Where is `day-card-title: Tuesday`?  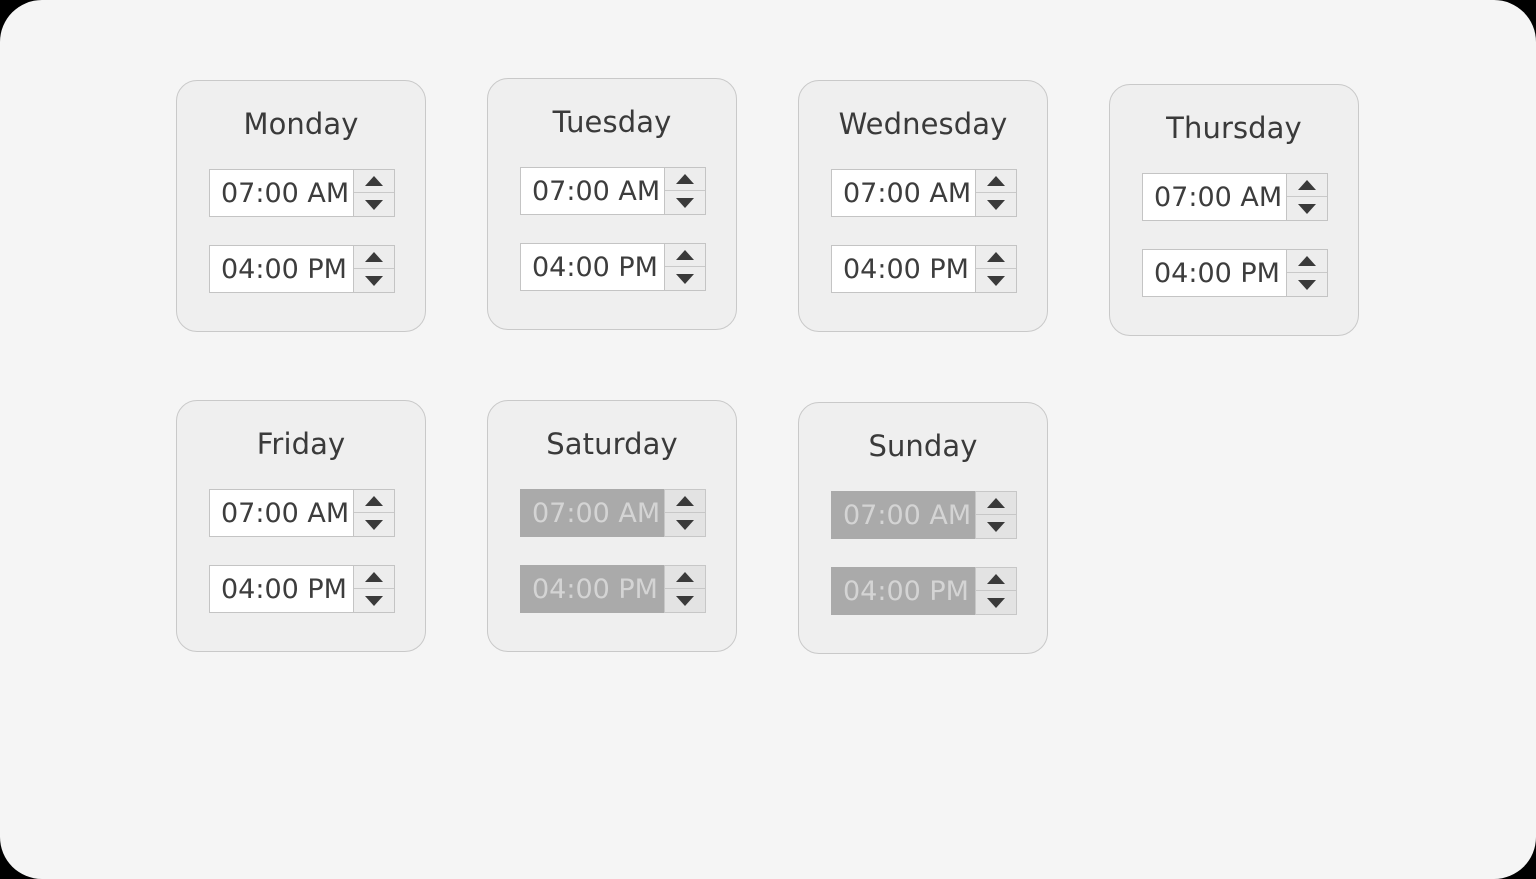 day-card-title: Tuesday is located at coordinates (612, 122).